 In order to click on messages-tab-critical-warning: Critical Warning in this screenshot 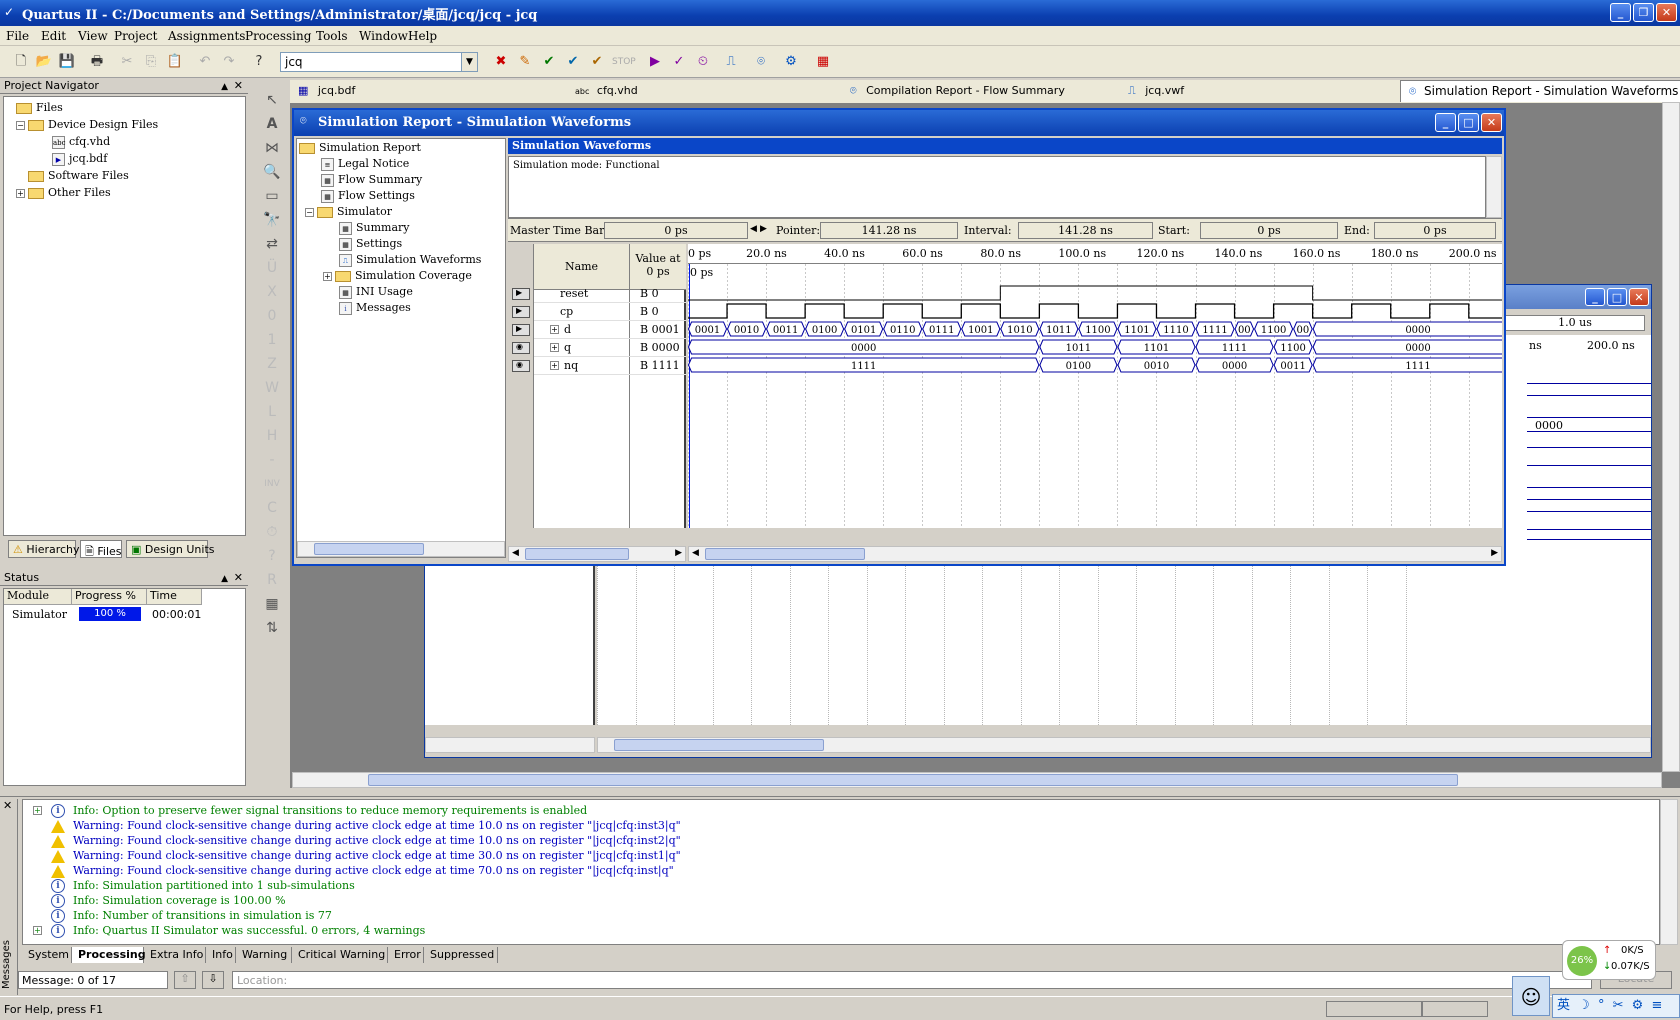, I will do `click(340, 955)`.